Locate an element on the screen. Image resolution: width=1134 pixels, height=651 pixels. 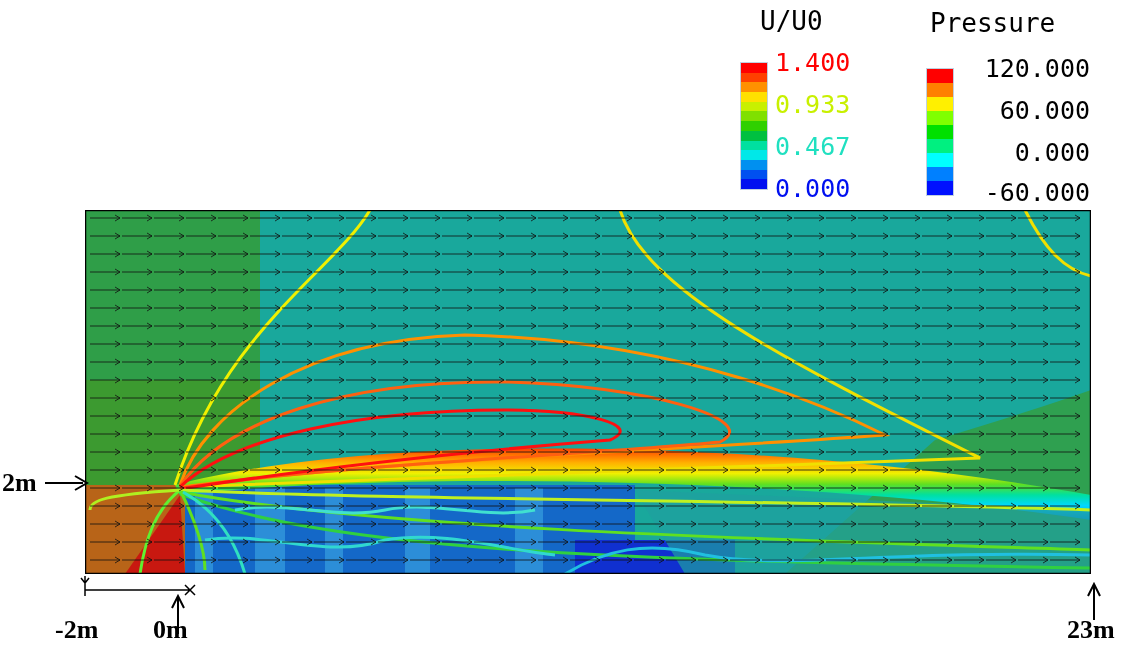
distance-label: -2m is located at coordinates (77, 630).